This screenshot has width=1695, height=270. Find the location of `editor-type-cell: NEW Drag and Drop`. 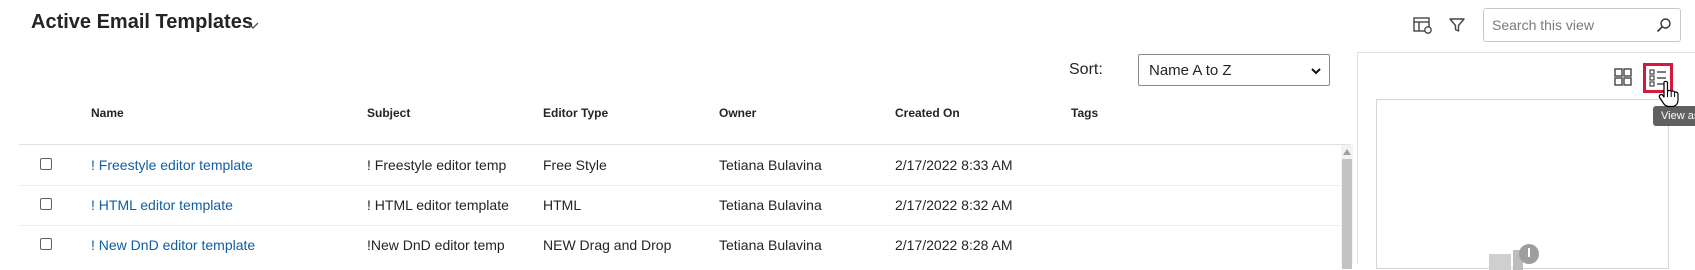

editor-type-cell: NEW Drag and Drop is located at coordinates (607, 245).